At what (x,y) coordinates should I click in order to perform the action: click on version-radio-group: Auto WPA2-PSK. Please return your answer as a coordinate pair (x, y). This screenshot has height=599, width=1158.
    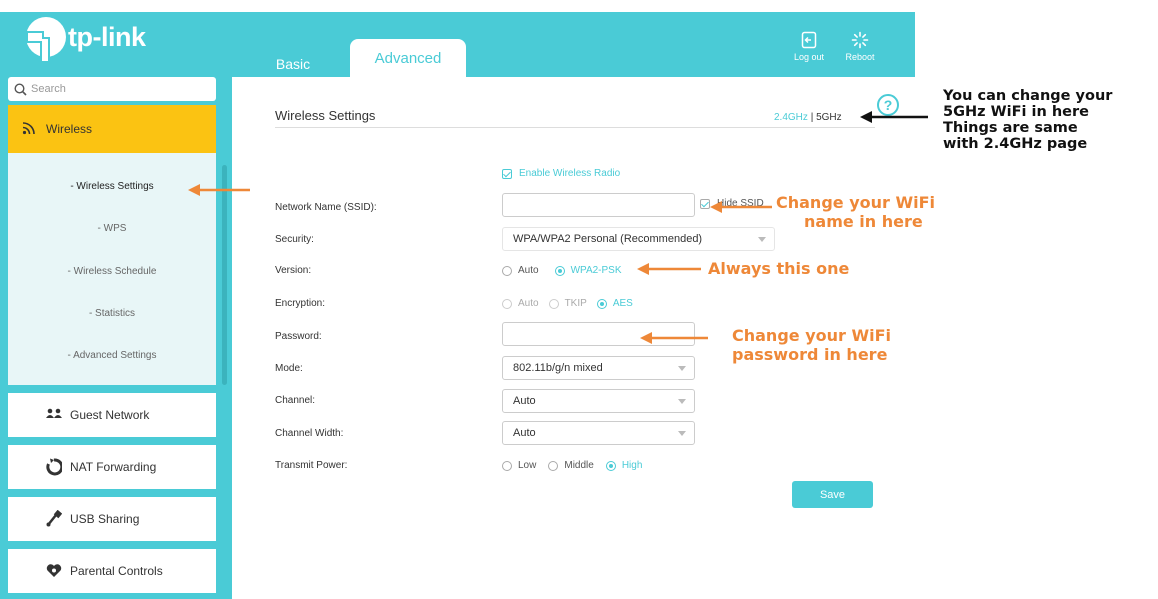
    Looking at the image, I should click on (570, 270).